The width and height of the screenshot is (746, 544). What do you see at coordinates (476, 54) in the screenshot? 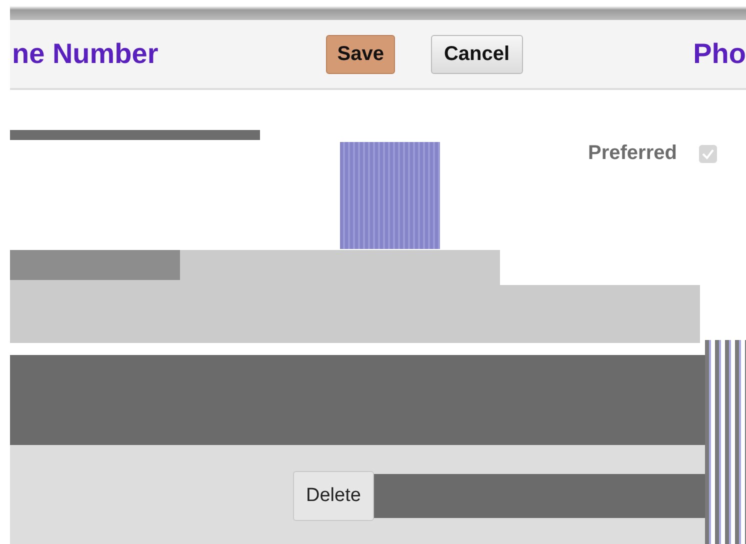
I see `action-button: Cancel` at bounding box center [476, 54].